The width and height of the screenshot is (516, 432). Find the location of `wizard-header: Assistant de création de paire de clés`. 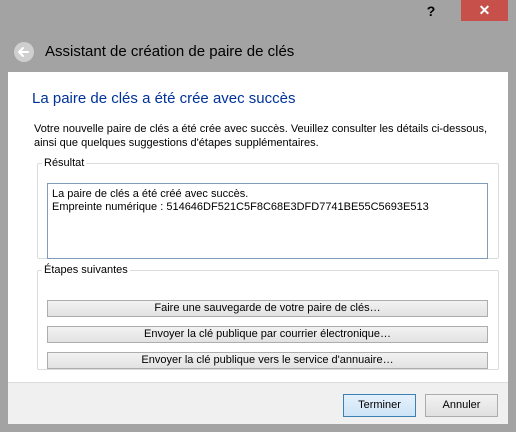

wizard-header: Assistant de création de paire de clés is located at coordinates (258, 51).